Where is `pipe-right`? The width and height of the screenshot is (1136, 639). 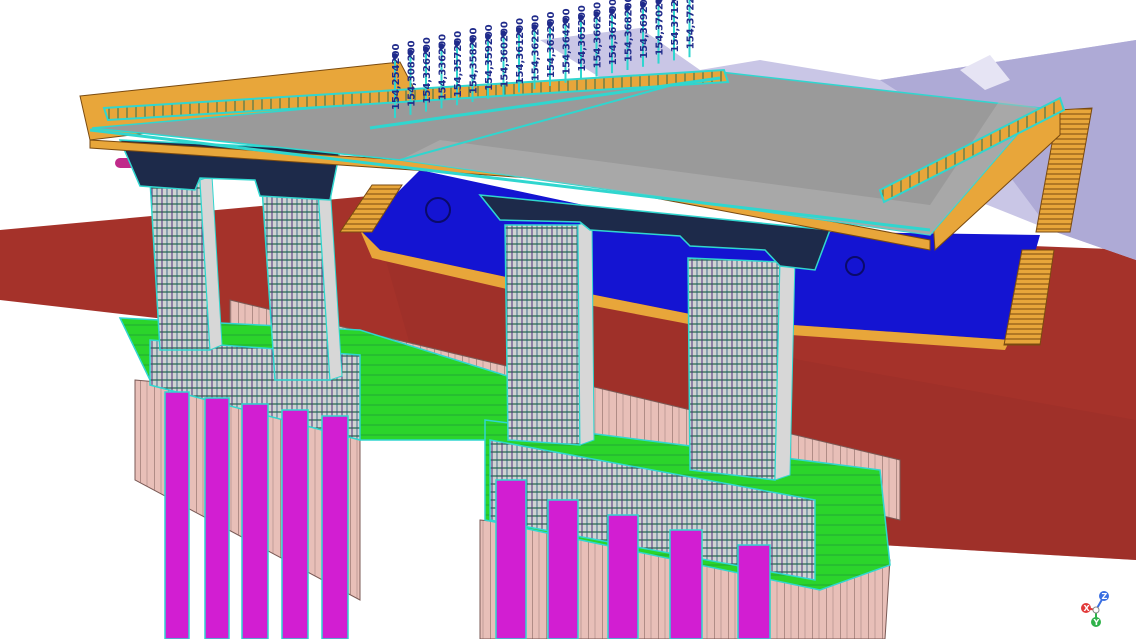 pipe-right is located at coordinates (855, 266).